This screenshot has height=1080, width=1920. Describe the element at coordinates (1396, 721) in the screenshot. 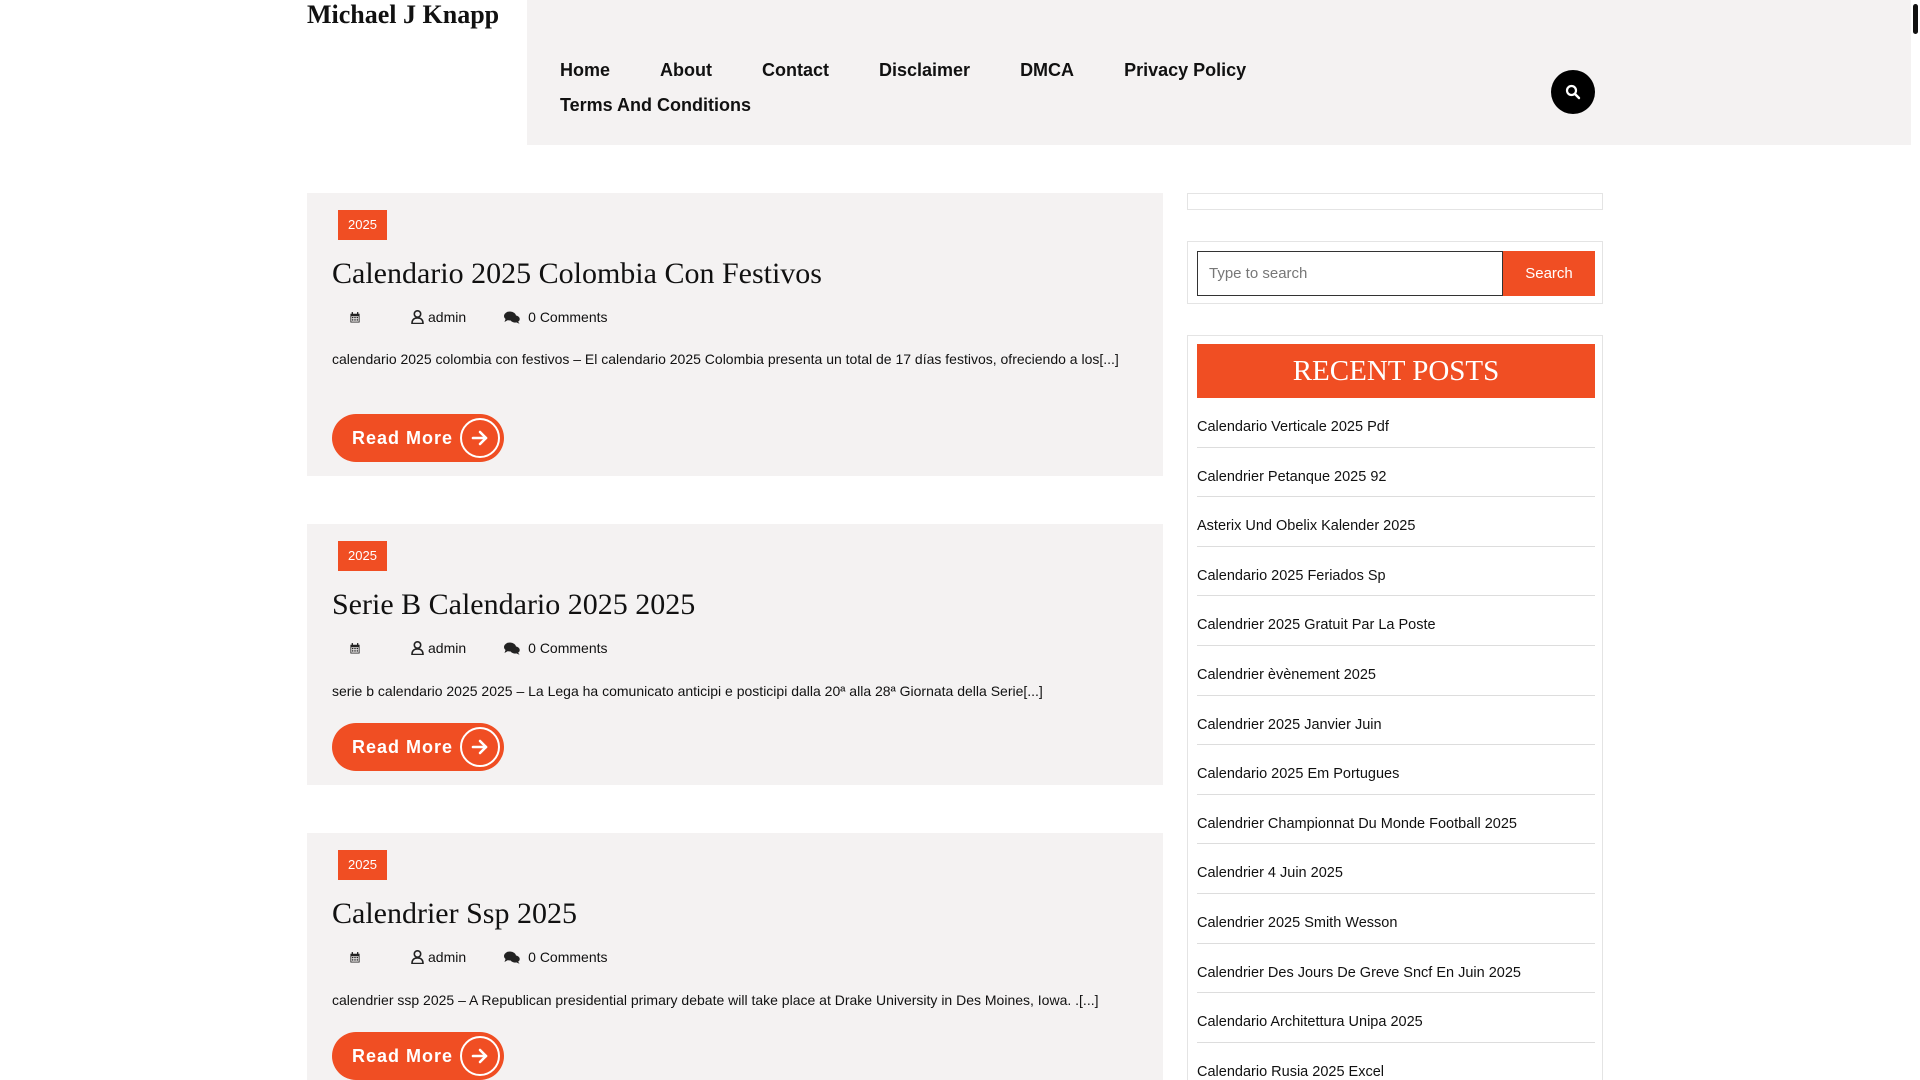

I see `recent-post-link: Calendrier 2025 Janvier Juin` at that location.